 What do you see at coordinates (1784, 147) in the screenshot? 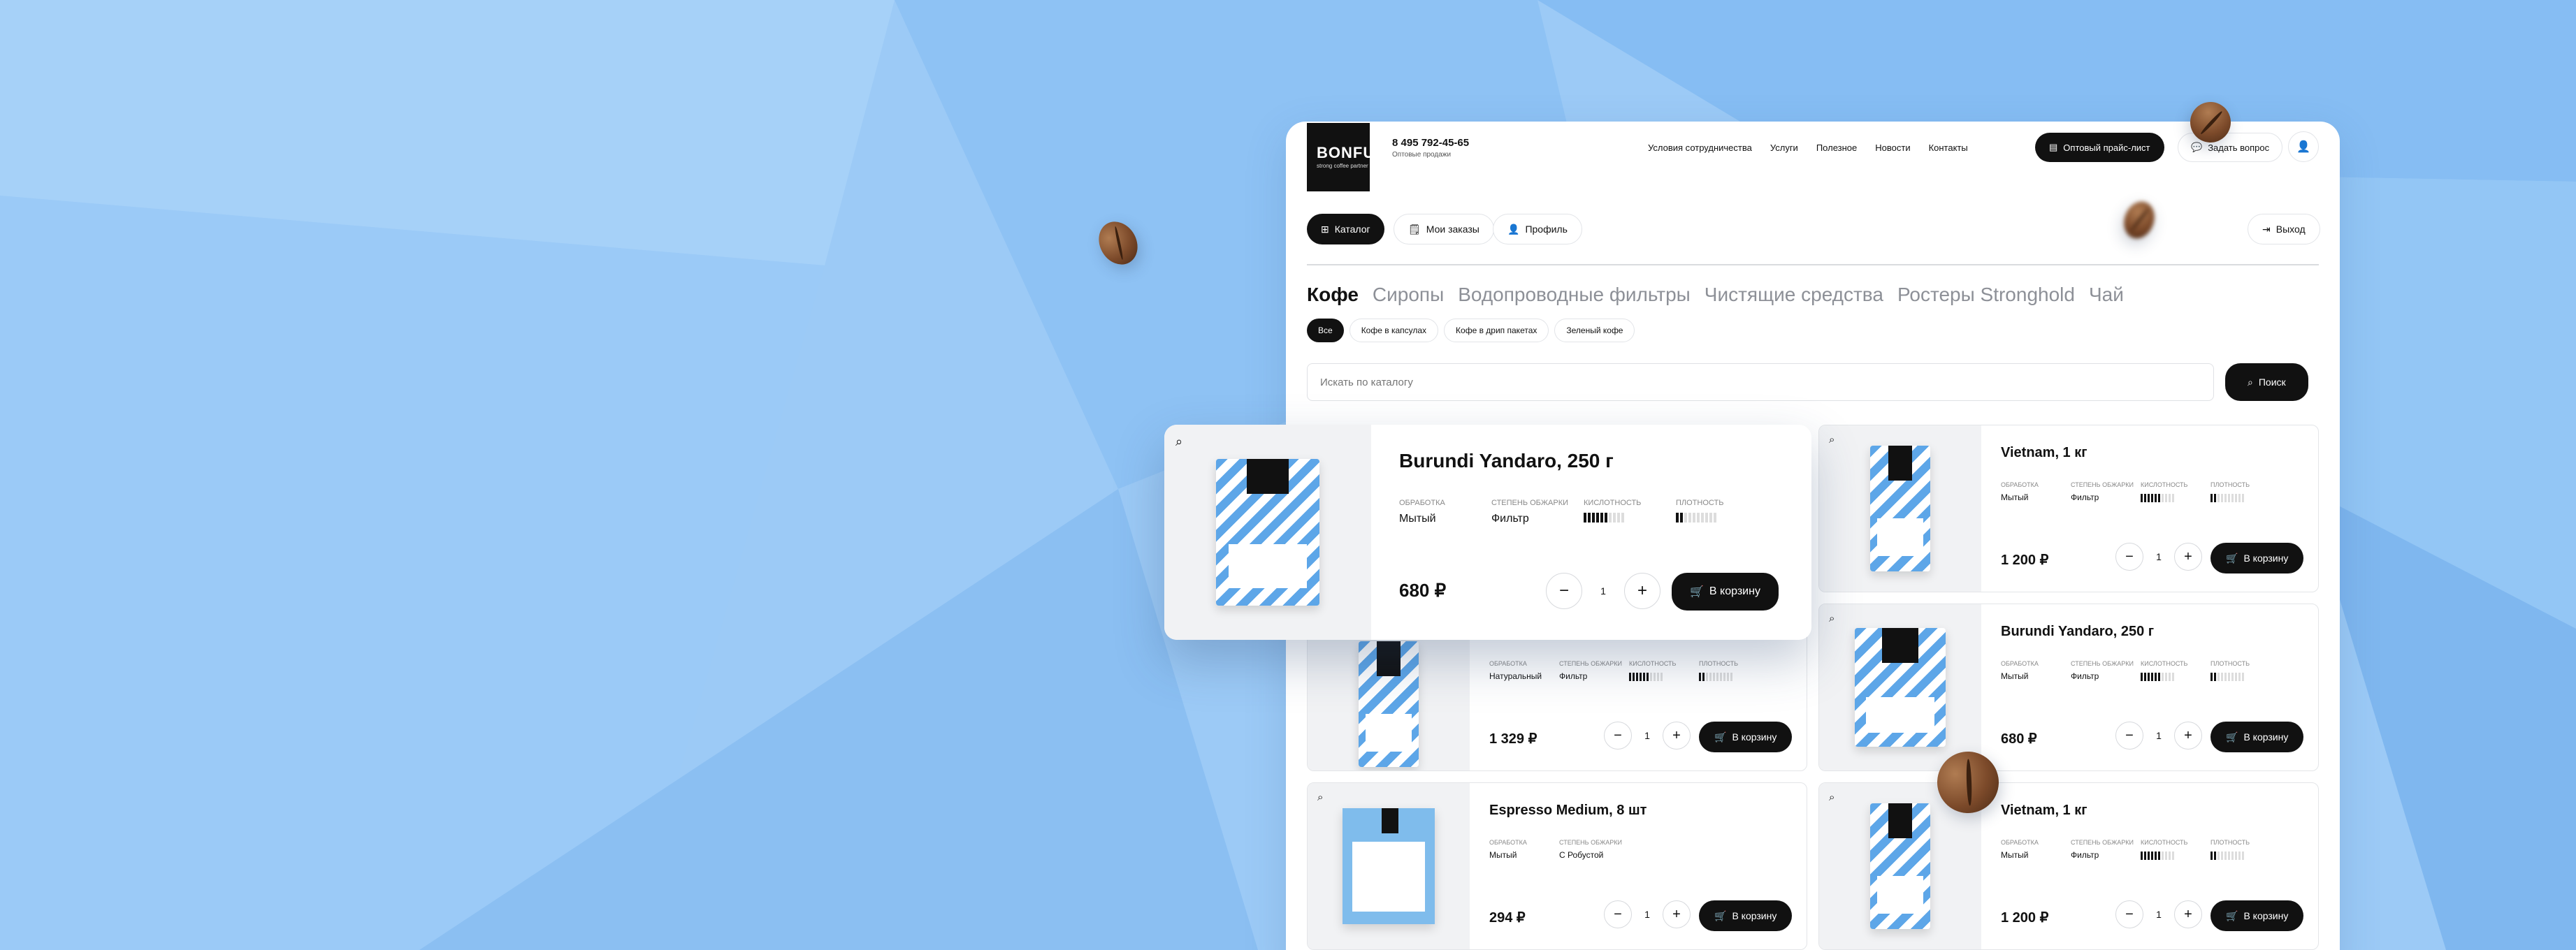
I see `nav-item-services: Услуги` at bounding box center [1784, 147].